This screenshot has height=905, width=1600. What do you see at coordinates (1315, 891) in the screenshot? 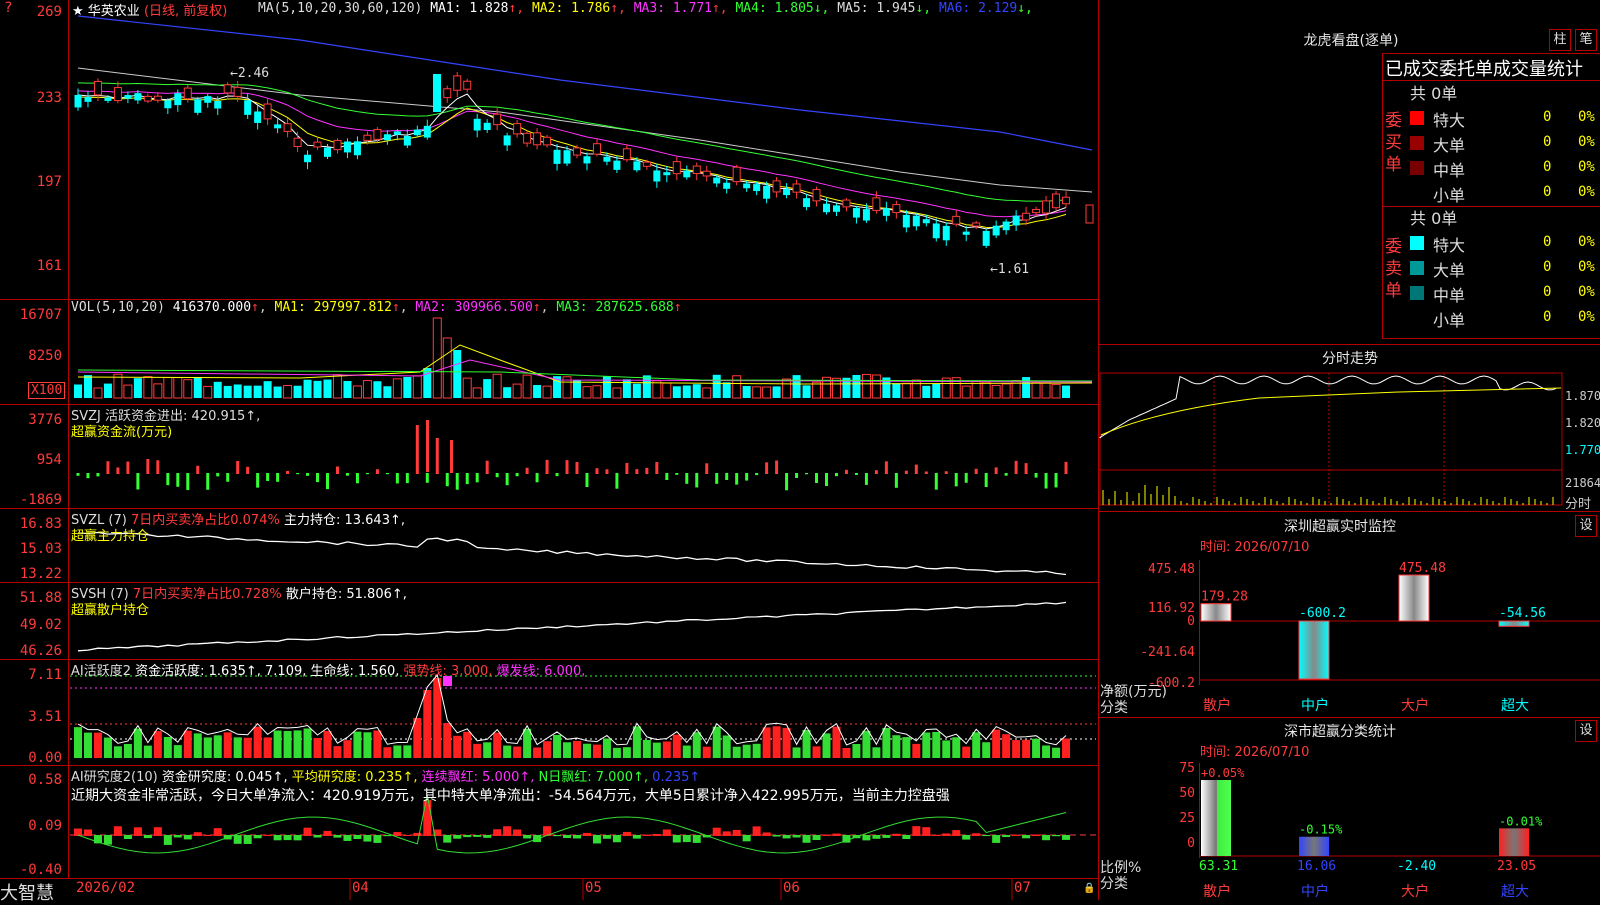
I see `sz-class-category: 中户` at bounding box center [1315, 891].